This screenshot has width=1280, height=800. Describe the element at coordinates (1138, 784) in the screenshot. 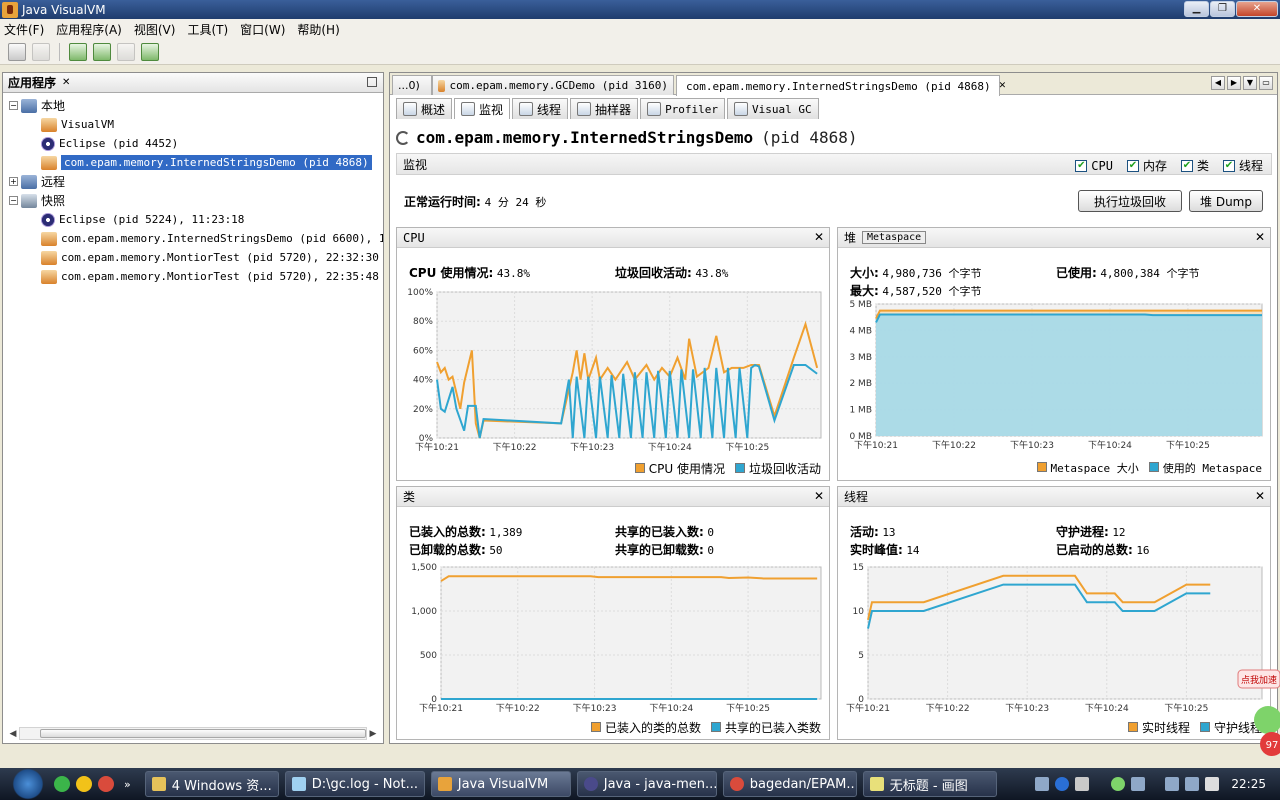

I see `monitor-tray-icon` at that location.